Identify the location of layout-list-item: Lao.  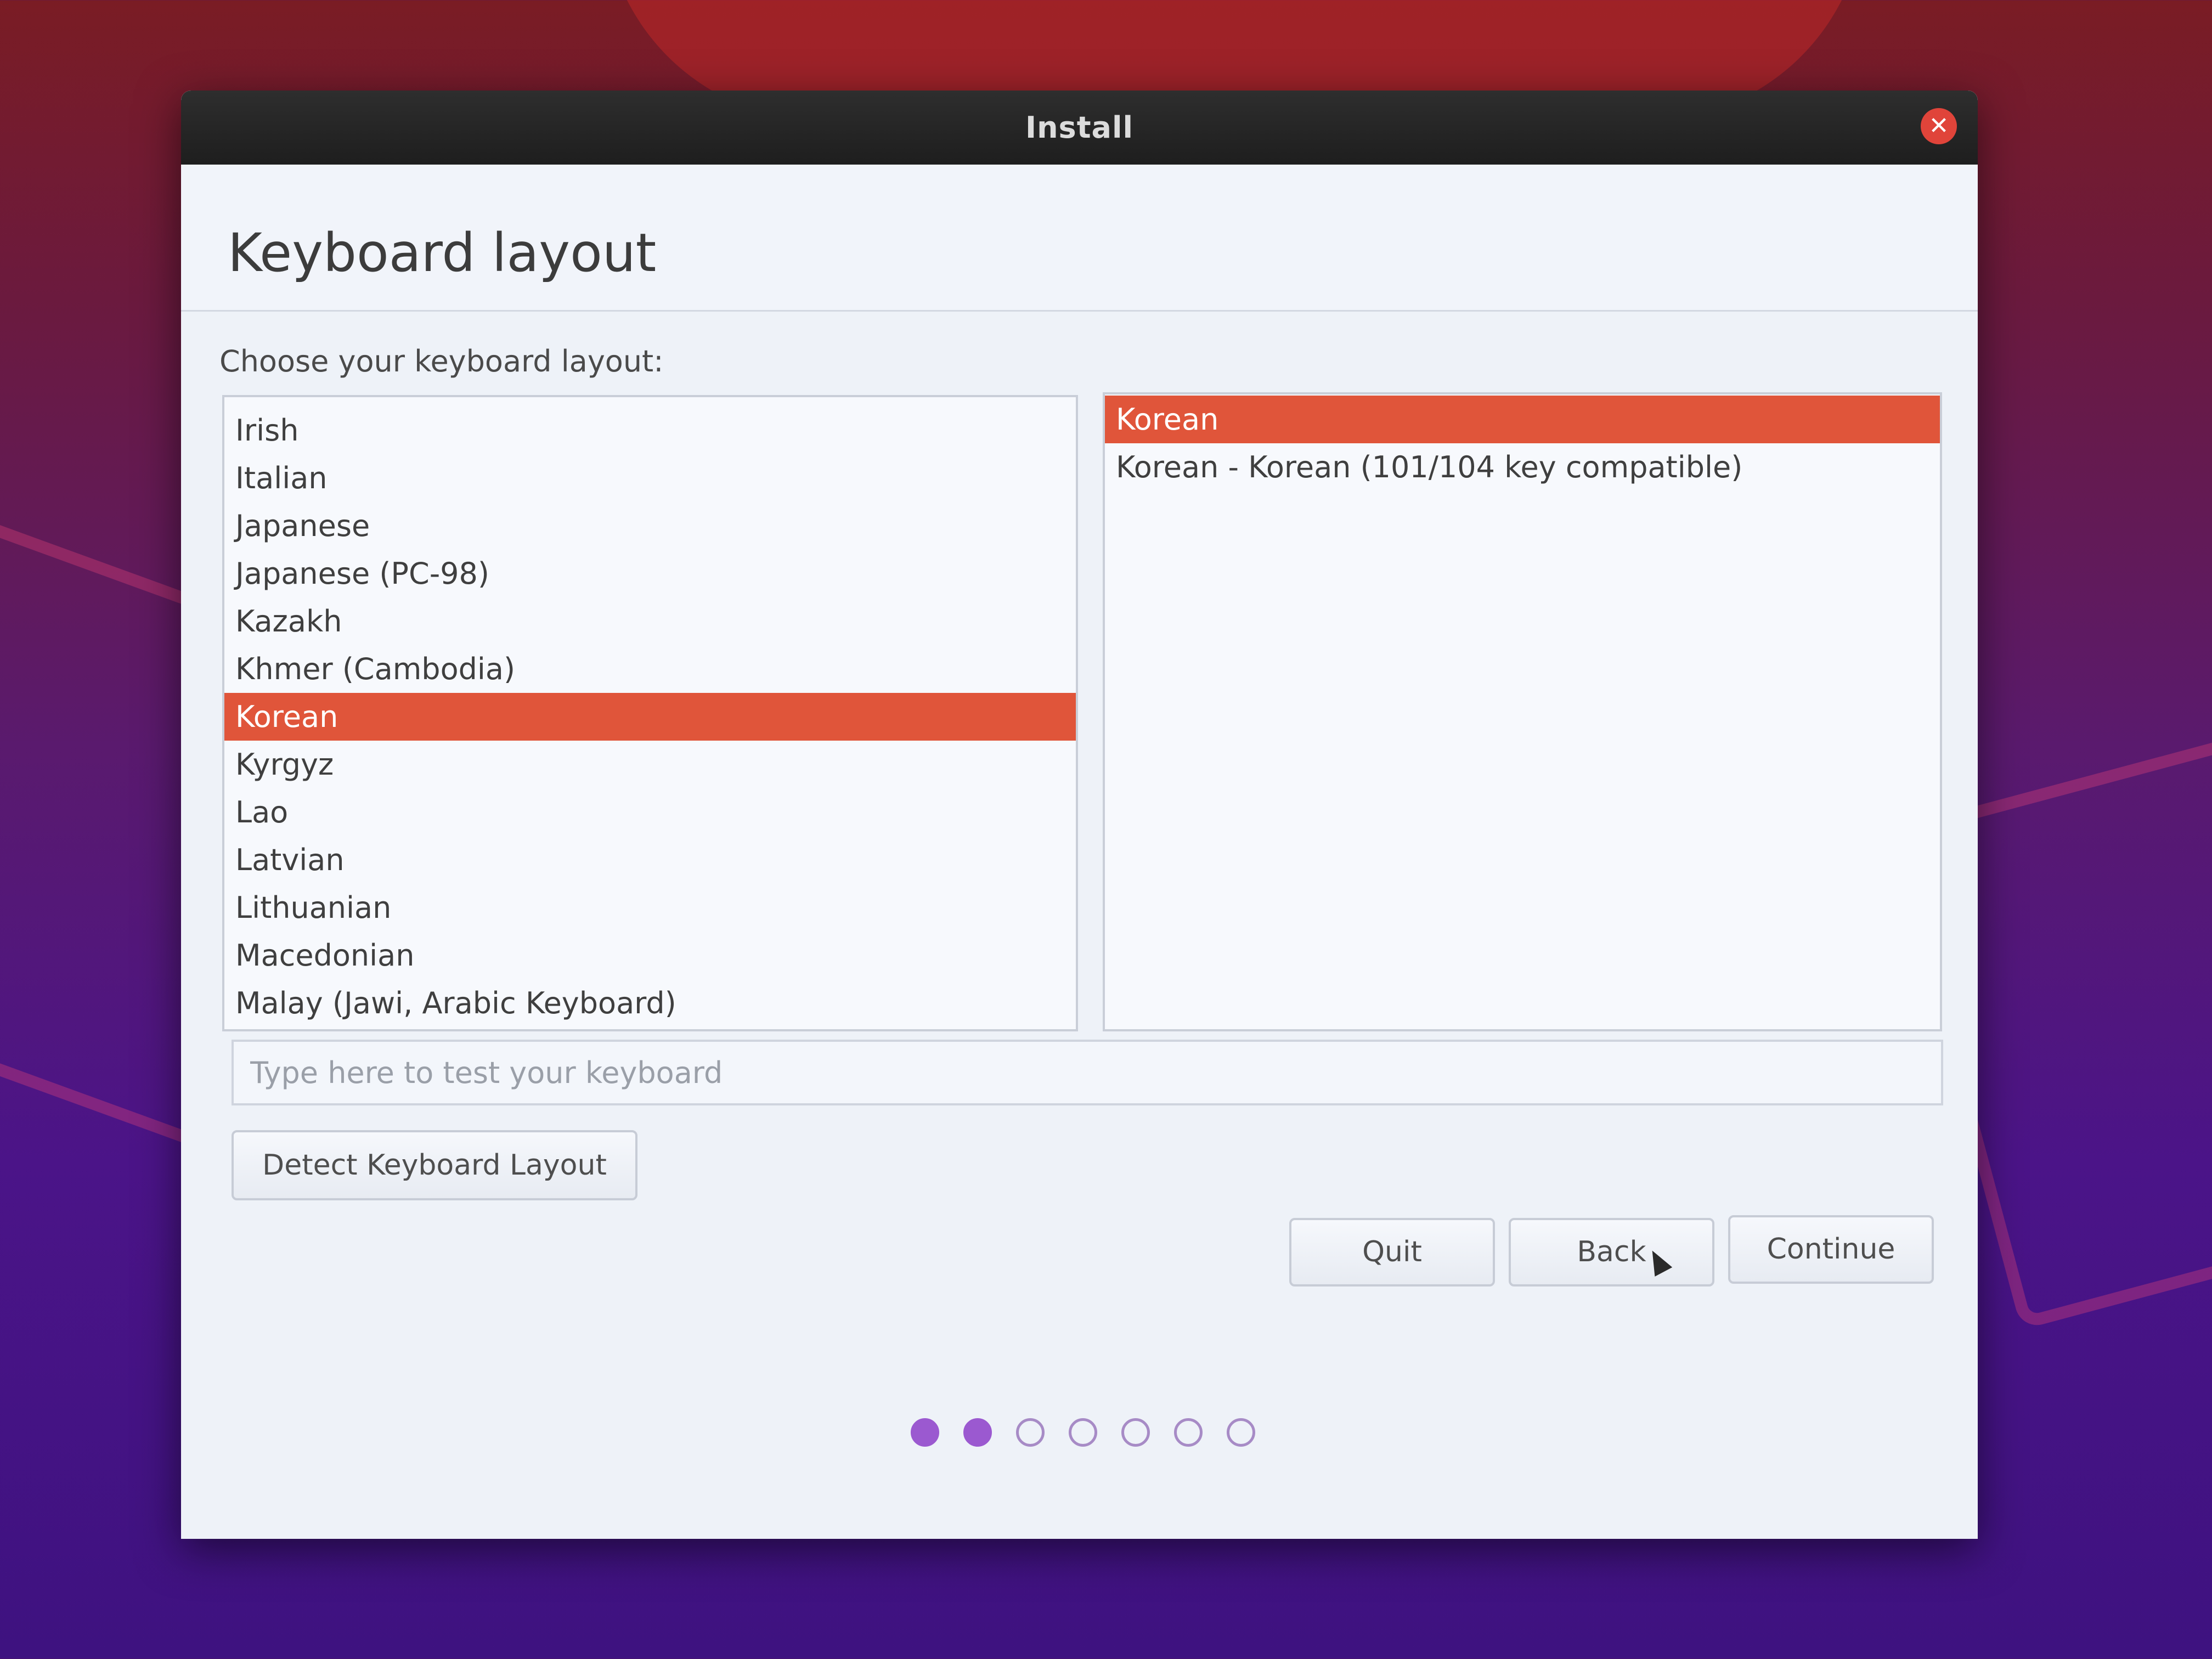
(650, 812).